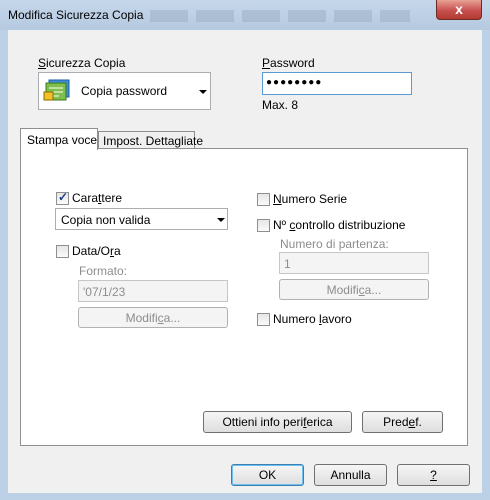 The height and width of the screenshot is (500, 490). I want to click on password-max-hint: Max. 8, so click(280, 105).